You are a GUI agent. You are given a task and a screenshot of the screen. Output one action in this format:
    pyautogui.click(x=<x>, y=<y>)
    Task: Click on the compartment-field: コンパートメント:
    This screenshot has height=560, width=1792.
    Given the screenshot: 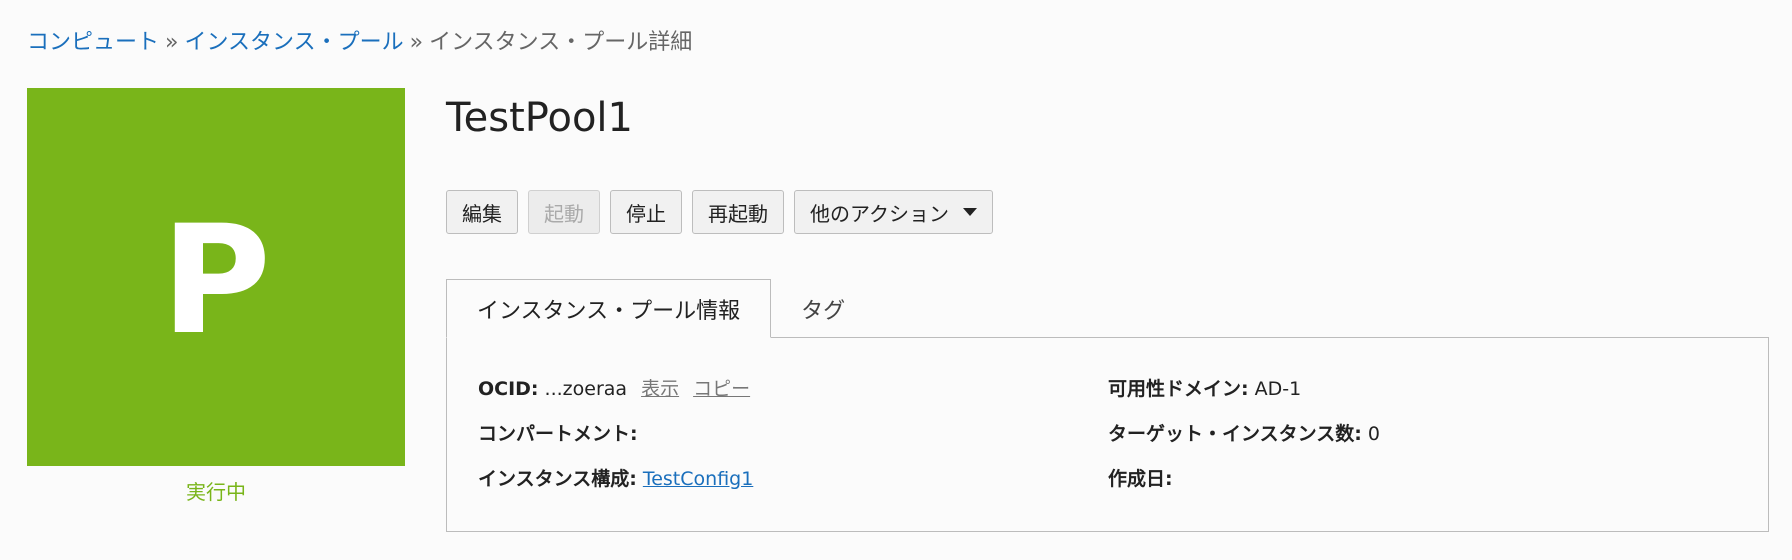 What is the action you would take?
    pyautogui.click(x=561, y=434)
    